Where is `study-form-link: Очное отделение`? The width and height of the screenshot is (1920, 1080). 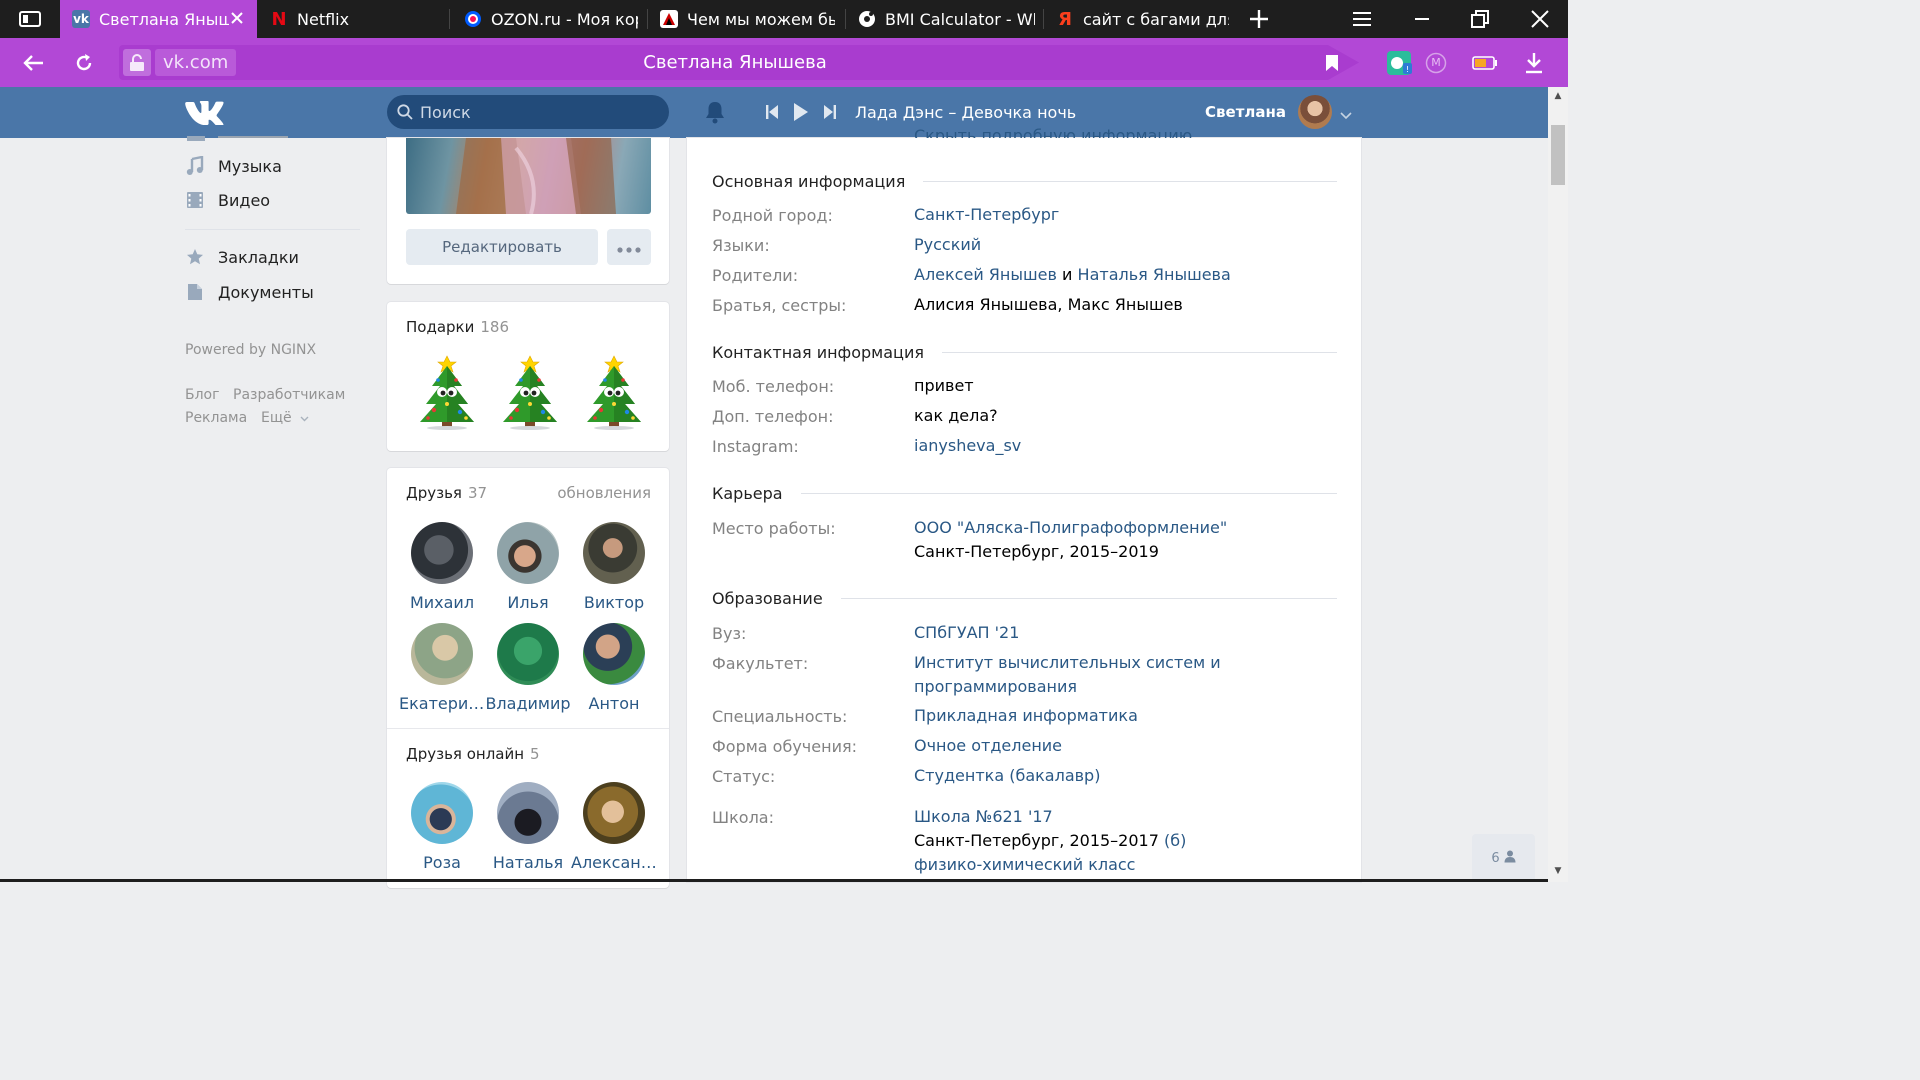
study-form-link: Очное отделение is located at coordinates (988, 745).